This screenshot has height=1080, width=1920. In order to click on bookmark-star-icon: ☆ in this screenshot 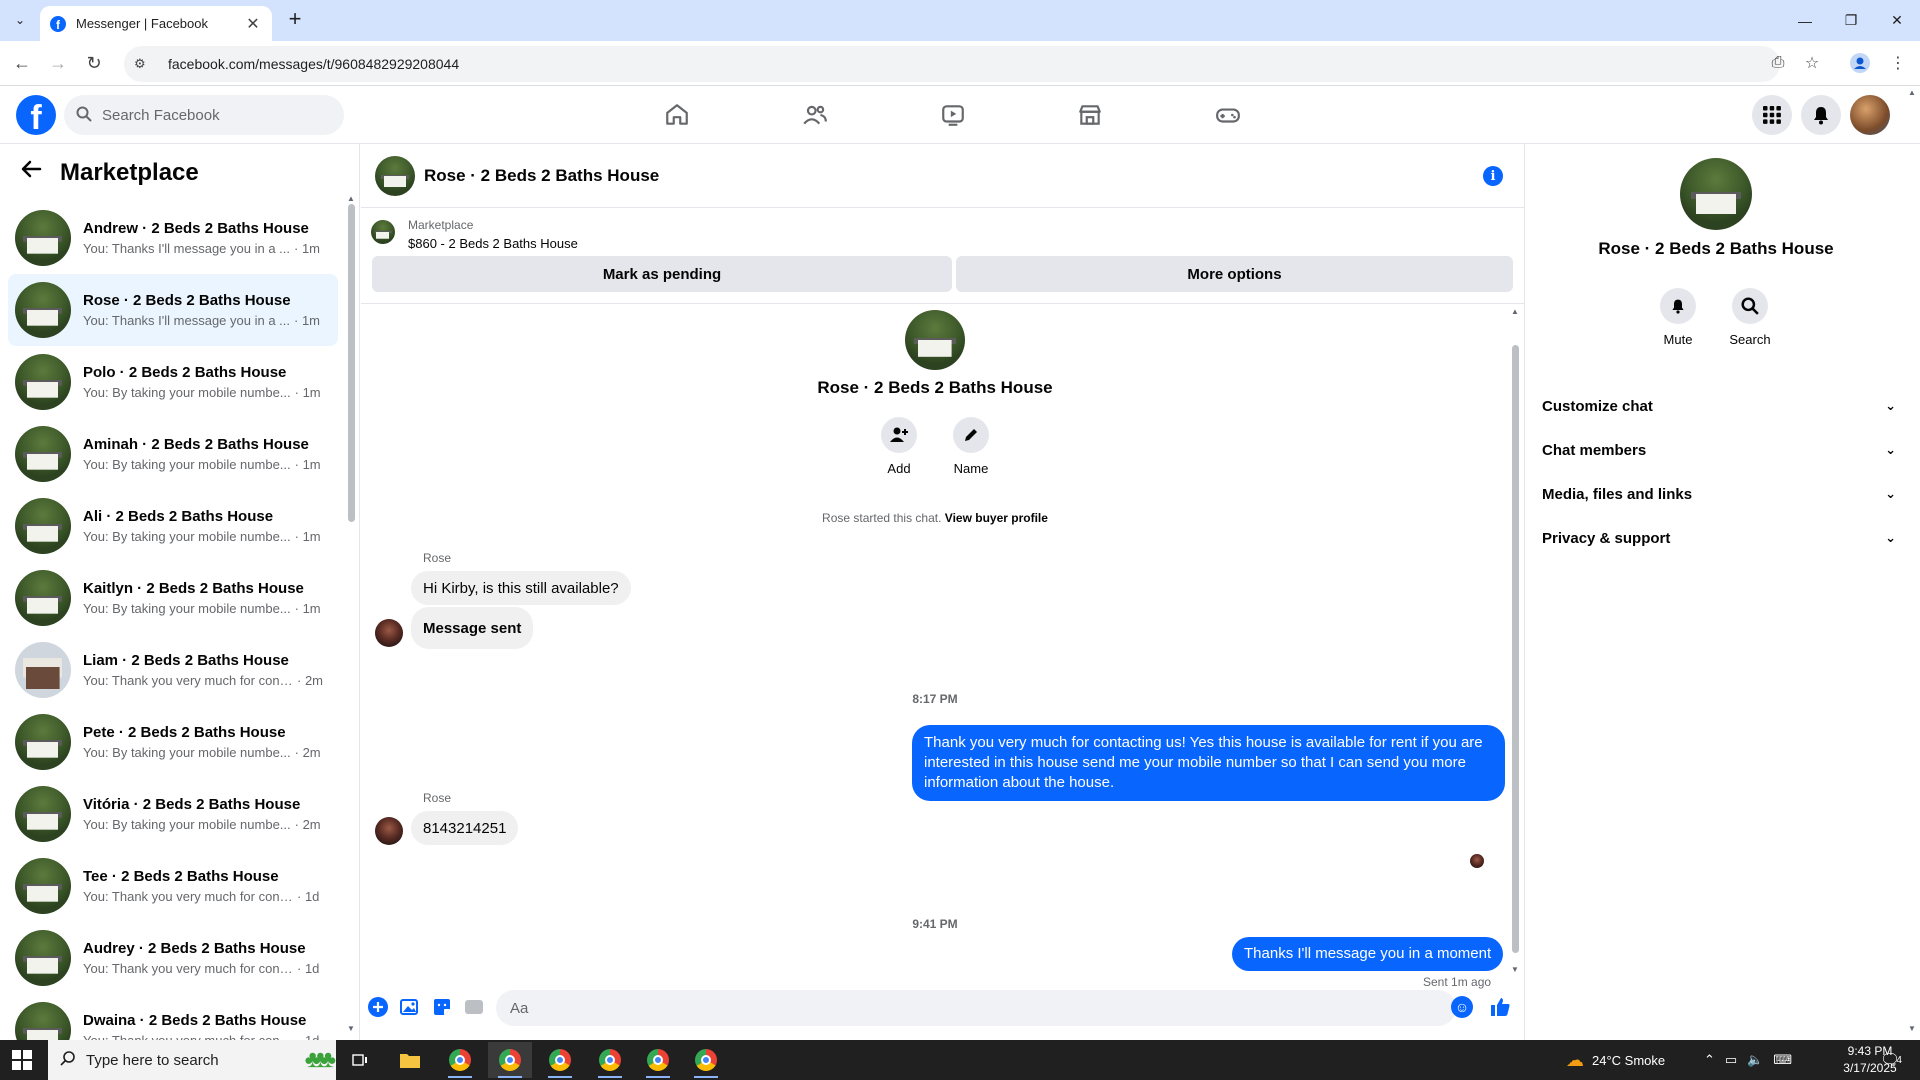, I will do `click(1812, 63)`.